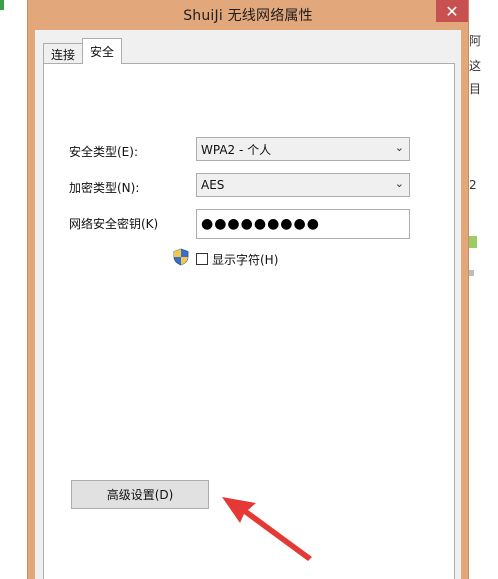 The height and width of the screenshot is (579, 498). I want to click on background-glyph: 这, so click(475, 66).